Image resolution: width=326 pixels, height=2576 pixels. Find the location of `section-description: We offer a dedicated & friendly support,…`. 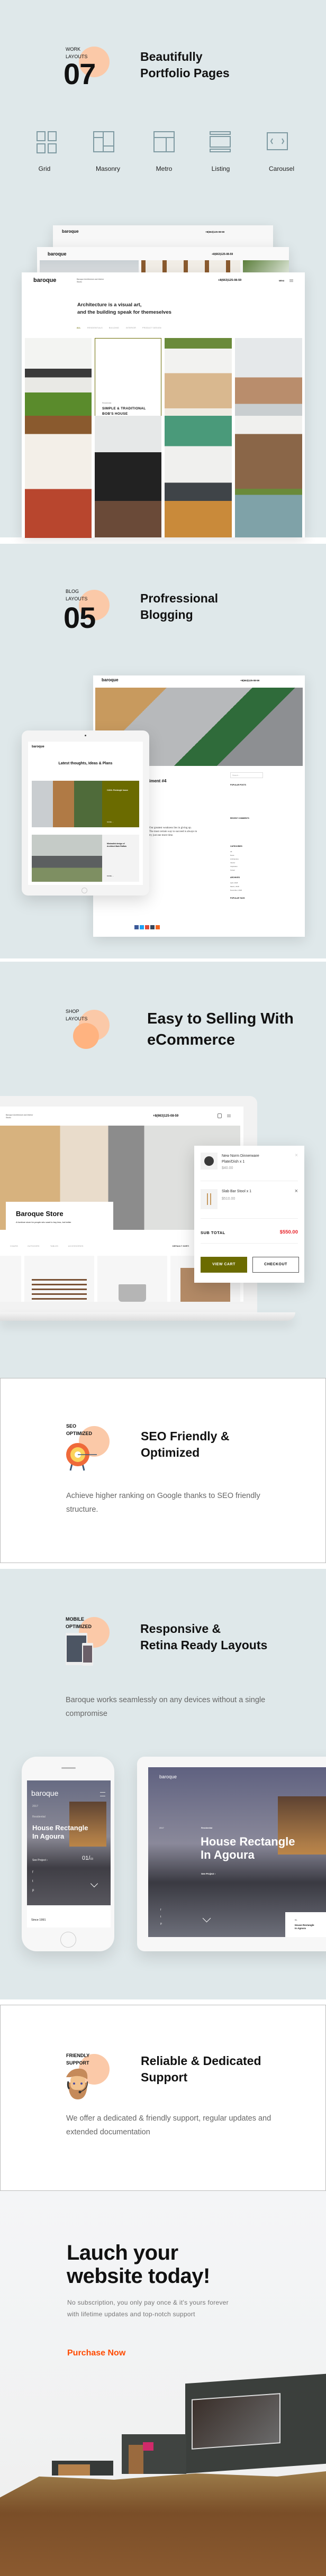

section-description: We offer a dedicated & friendly support,… is located at coordinates (168, 2125).